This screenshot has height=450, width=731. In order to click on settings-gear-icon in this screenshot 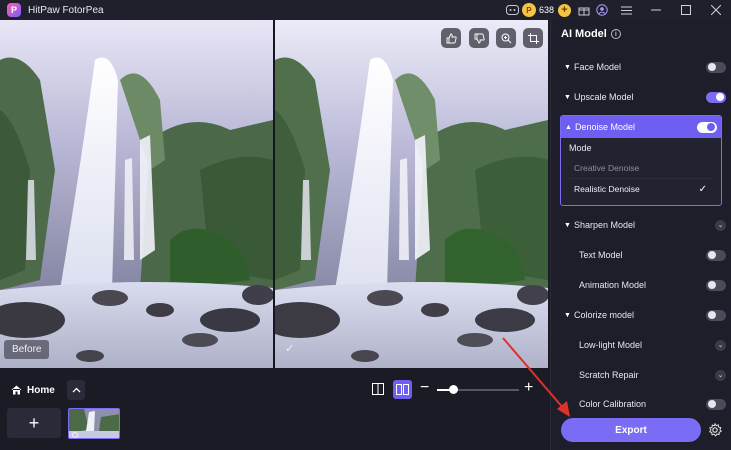, I will do `click(715, 430)`.